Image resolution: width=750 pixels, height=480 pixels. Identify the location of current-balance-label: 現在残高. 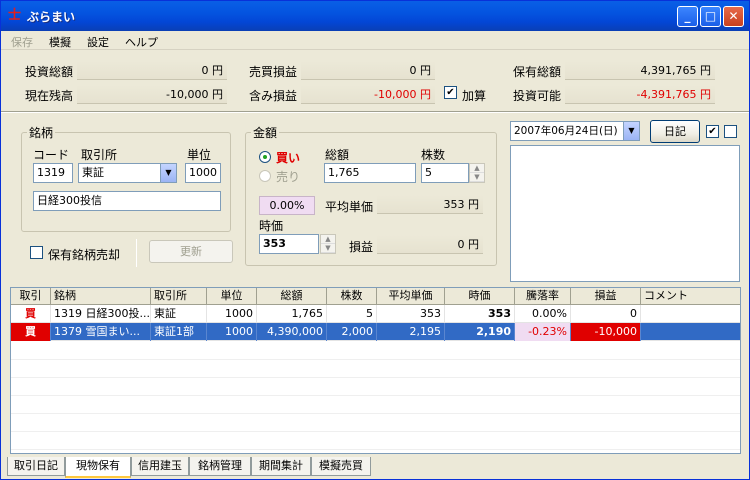
(49, 96).